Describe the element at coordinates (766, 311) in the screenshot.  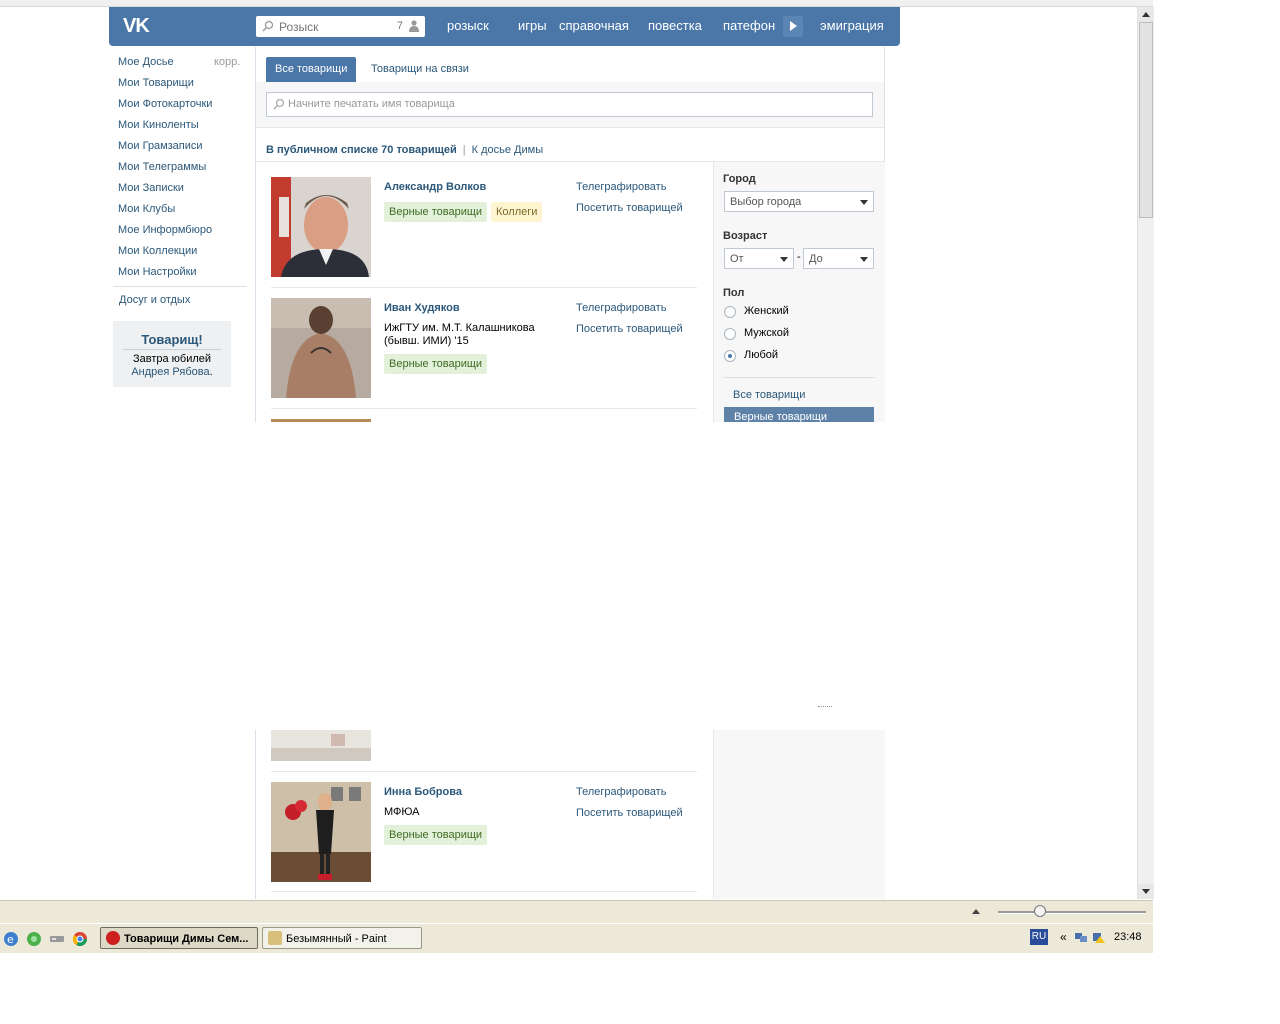
I see `radio-female-label: Женский` at that location.